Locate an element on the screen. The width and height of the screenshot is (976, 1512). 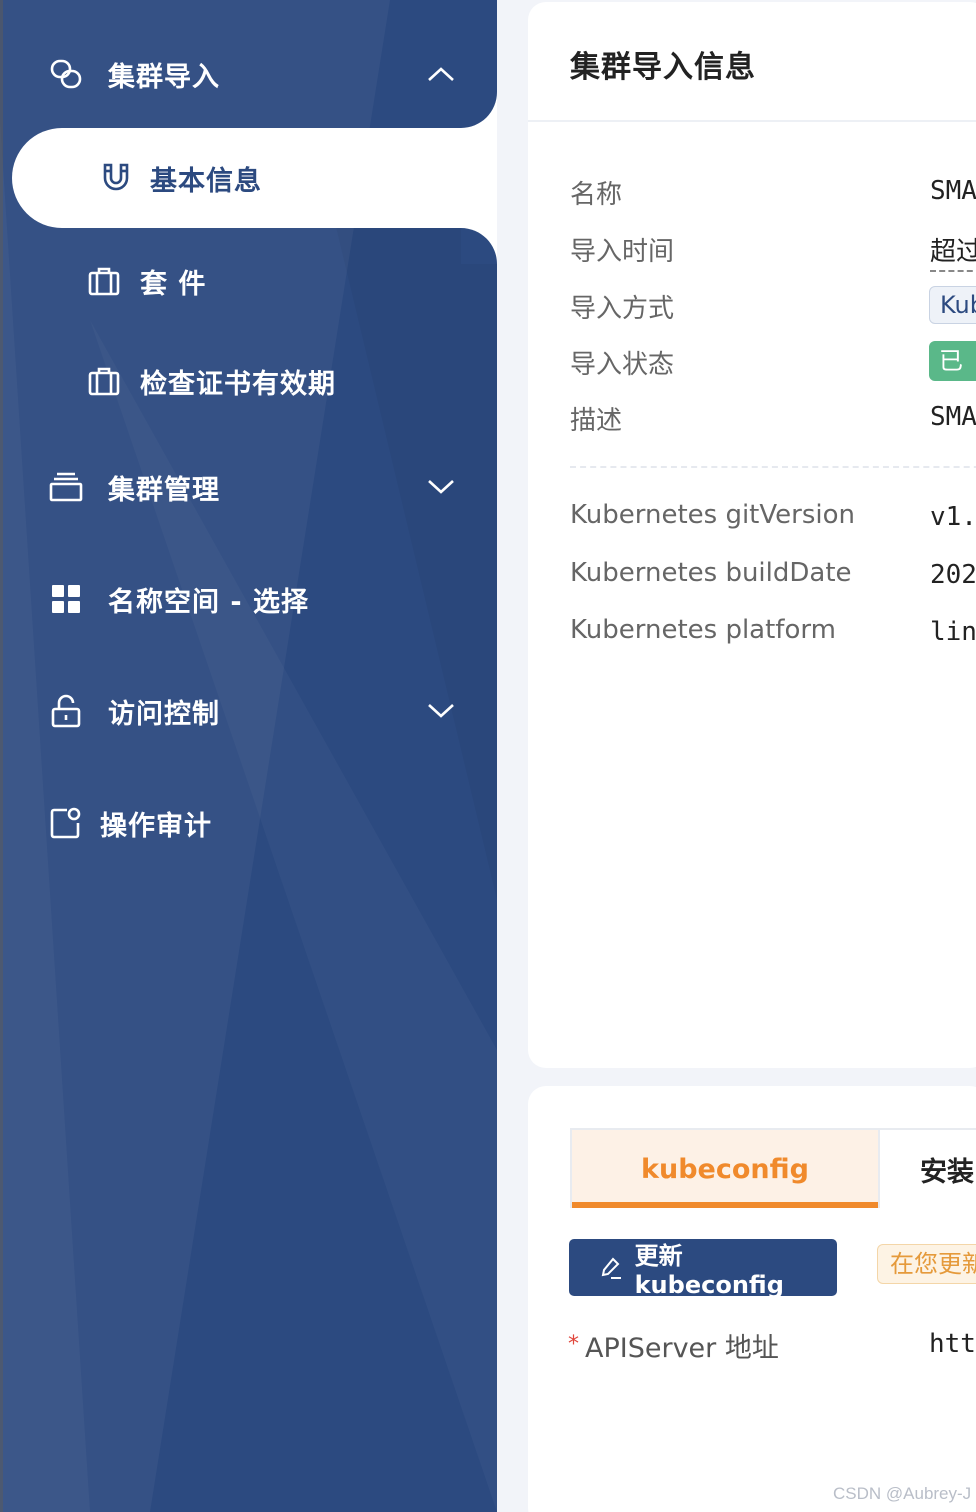
sidebar-item-access-control: 访问控制 is located at coordinates (248, 711).